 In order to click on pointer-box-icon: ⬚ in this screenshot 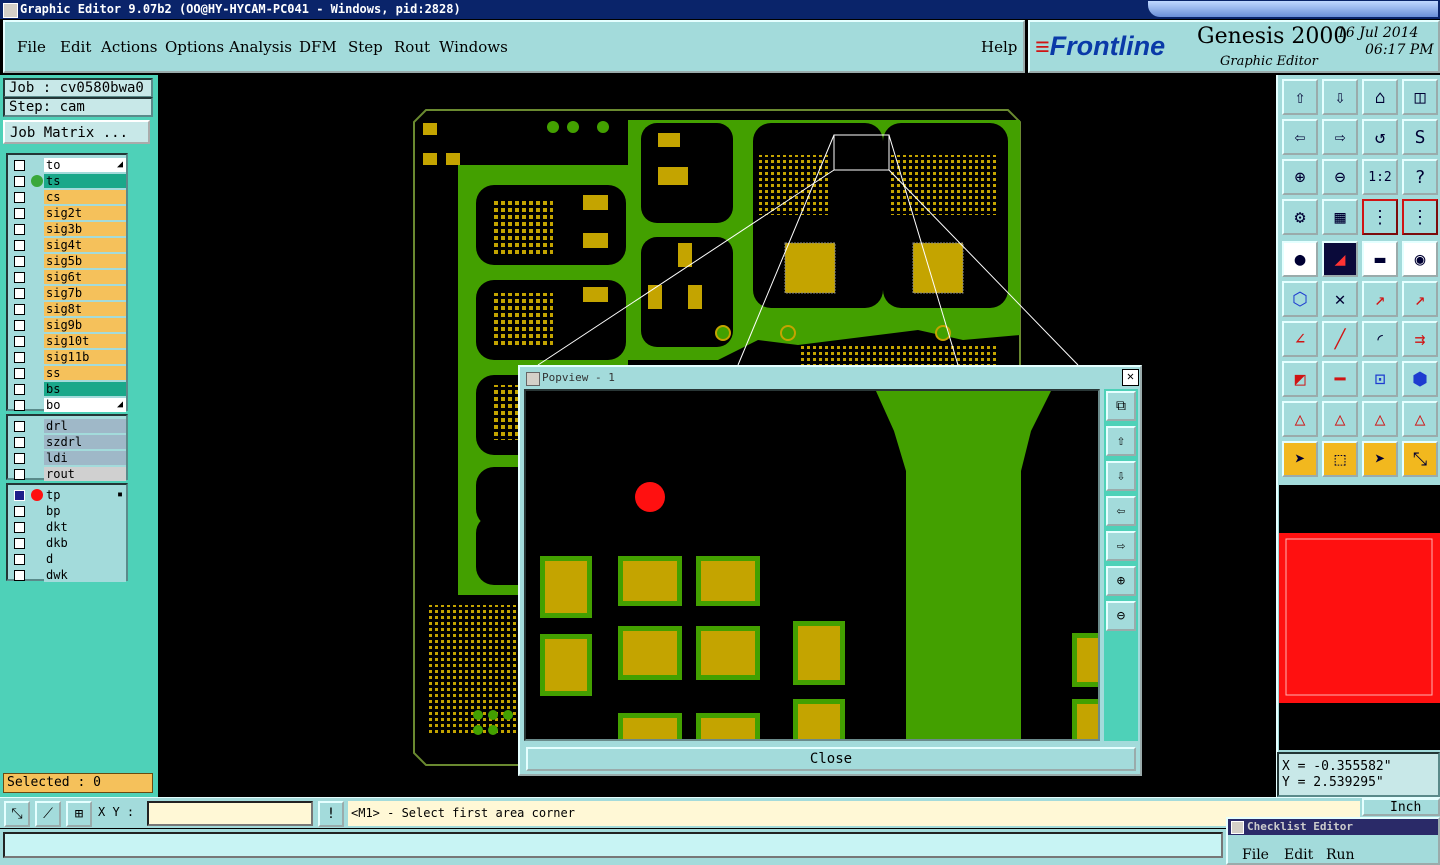, I will do `click(1340, 459)`.